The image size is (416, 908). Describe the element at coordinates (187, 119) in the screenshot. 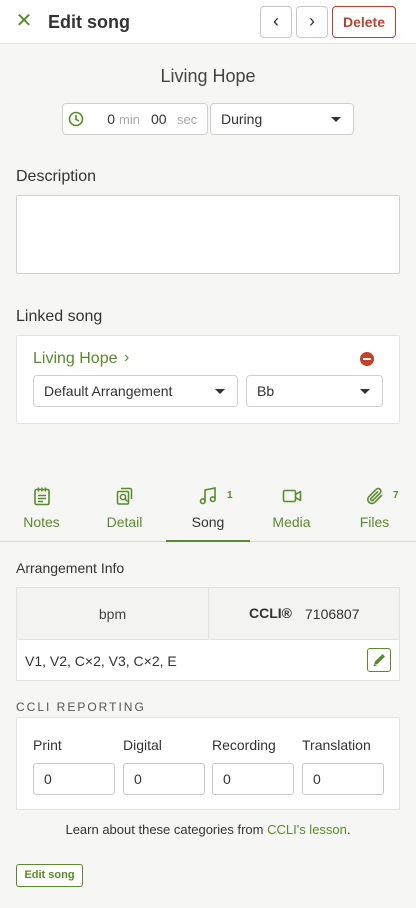

I see `seconds-unit: sec` at that location.